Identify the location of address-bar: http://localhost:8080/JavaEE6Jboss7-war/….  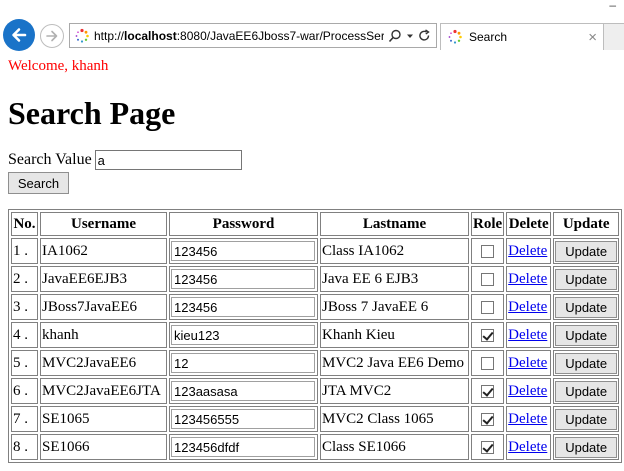
(253, 35).